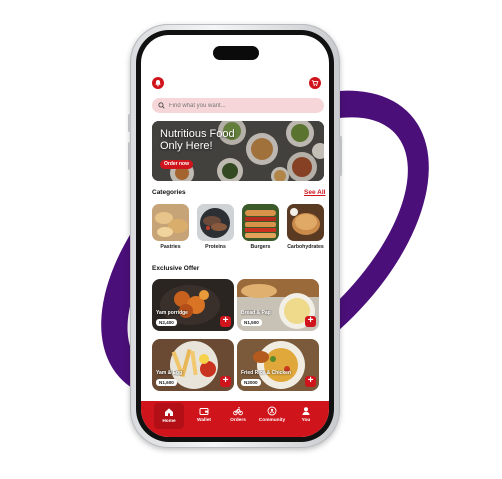  What do you see at coordinates (272, 411) in the screenshot?
I see `community-icon` at bounding box center [272, 411].